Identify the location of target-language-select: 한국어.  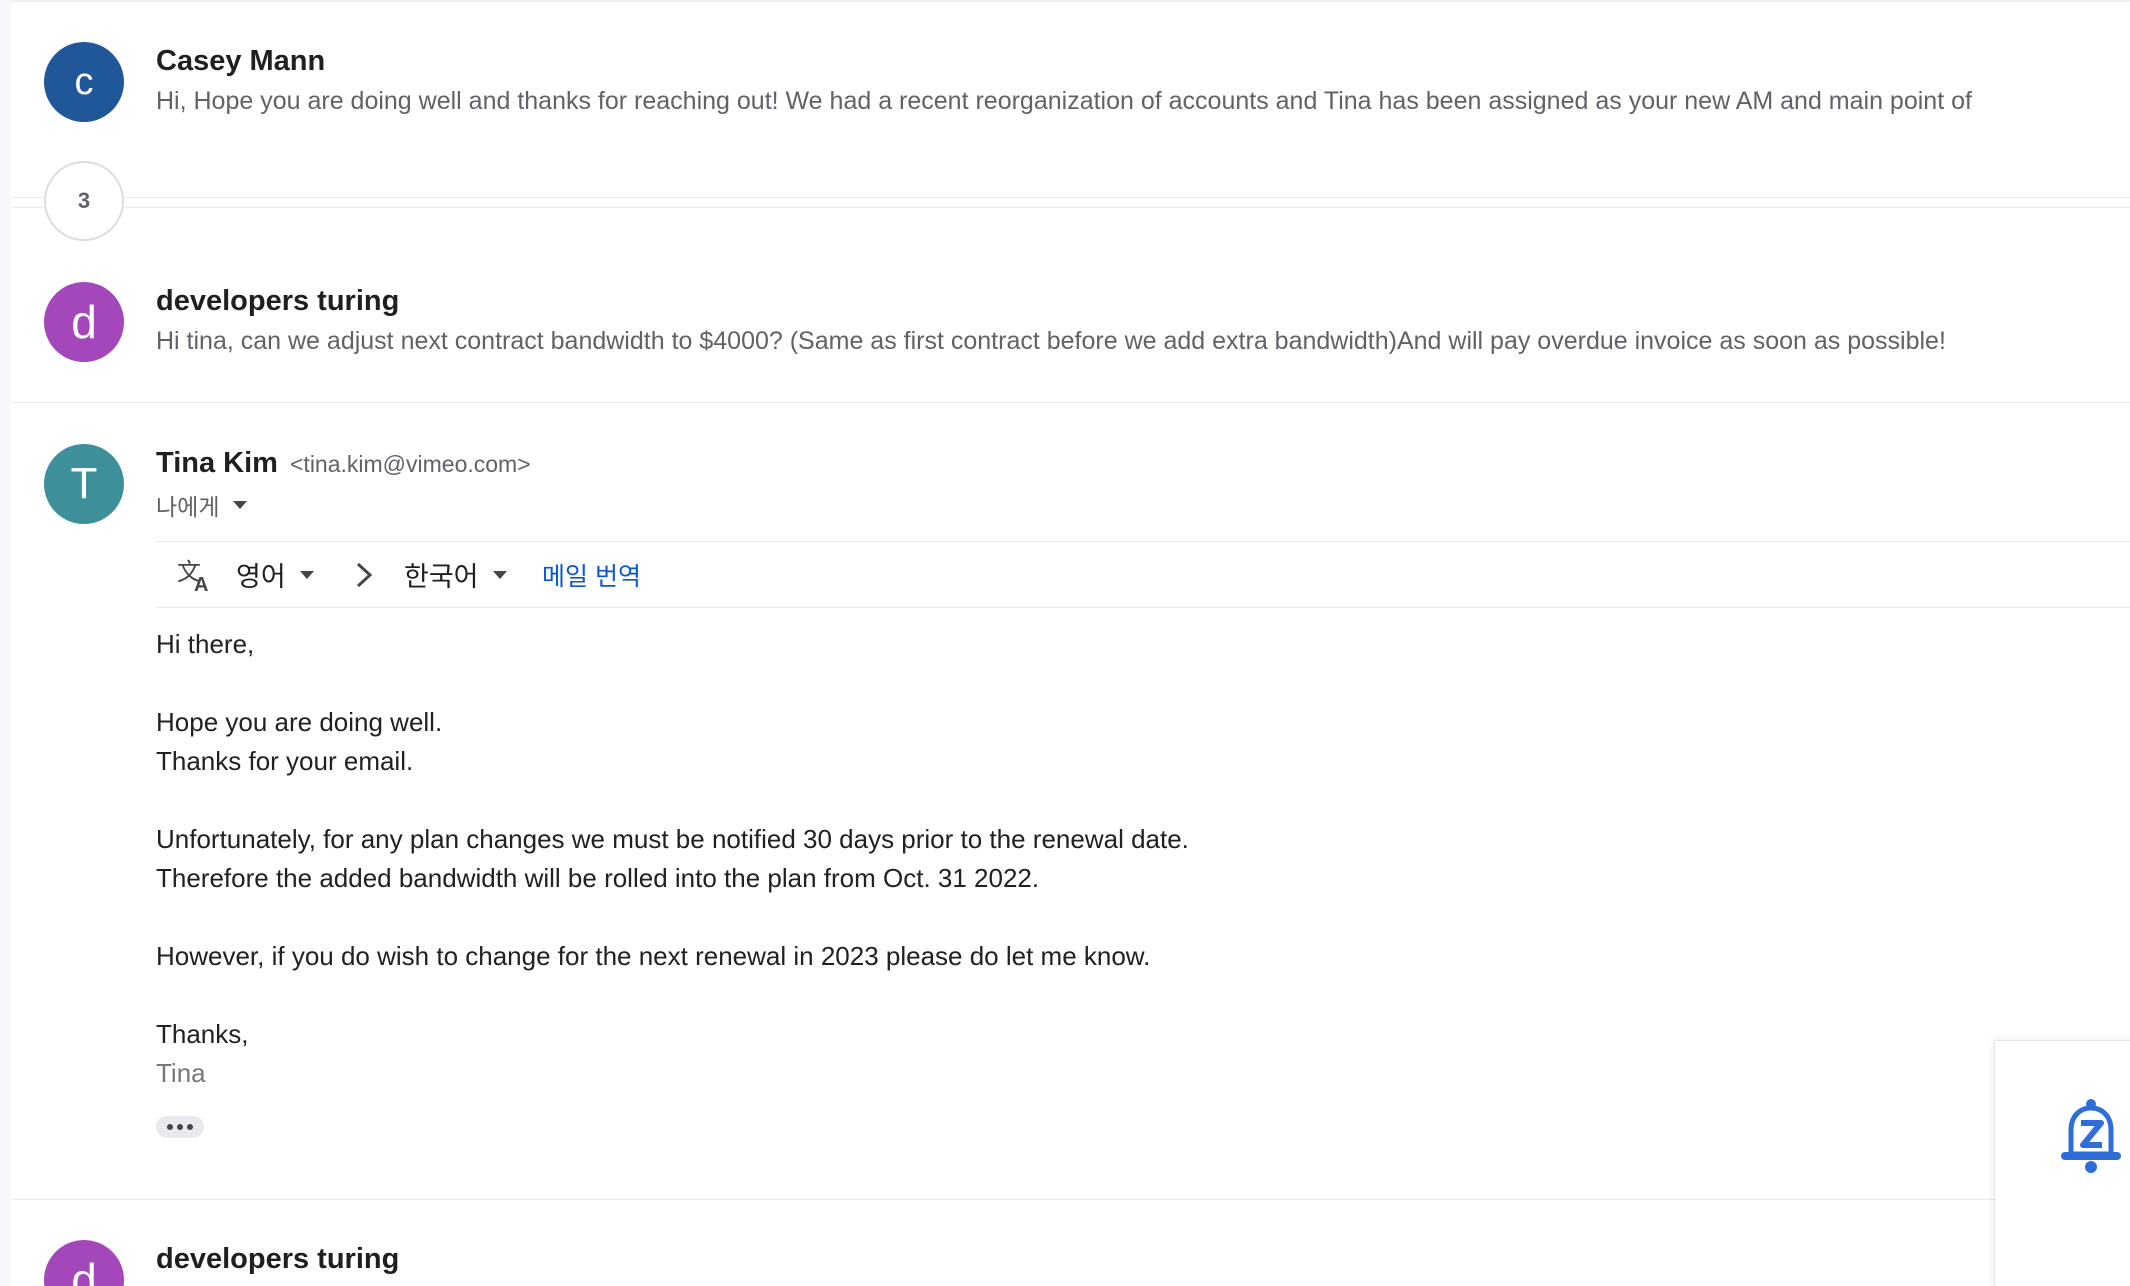
(455, 574).